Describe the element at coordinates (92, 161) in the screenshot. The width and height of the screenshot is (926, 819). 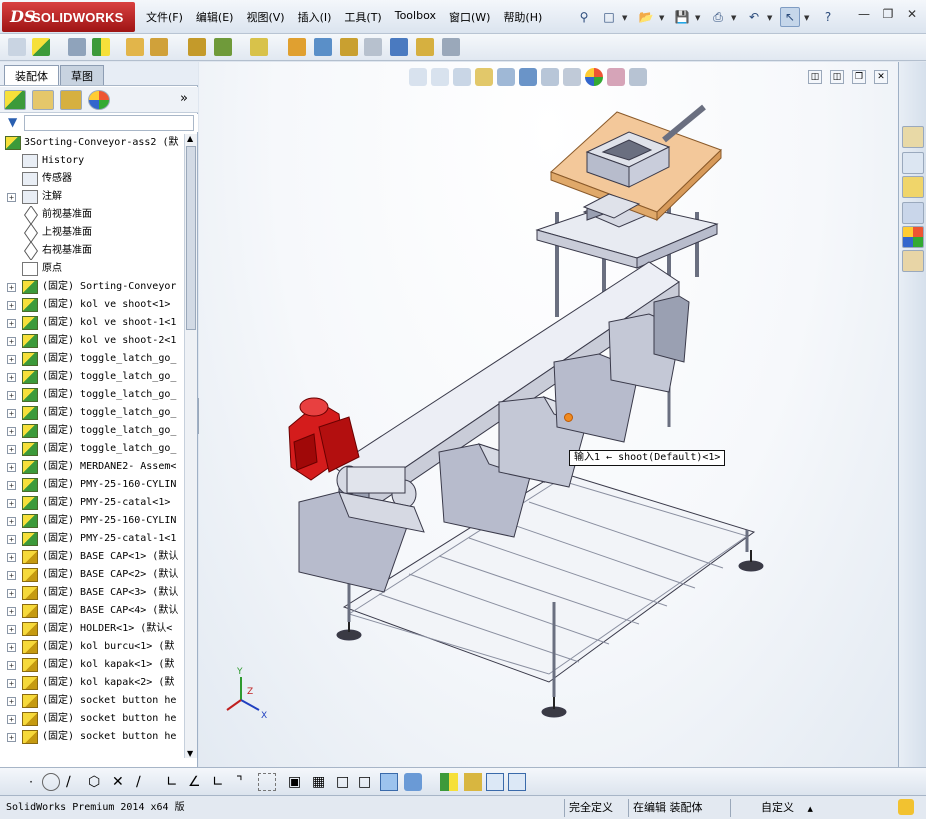
I see `tree-item: History` at that location.